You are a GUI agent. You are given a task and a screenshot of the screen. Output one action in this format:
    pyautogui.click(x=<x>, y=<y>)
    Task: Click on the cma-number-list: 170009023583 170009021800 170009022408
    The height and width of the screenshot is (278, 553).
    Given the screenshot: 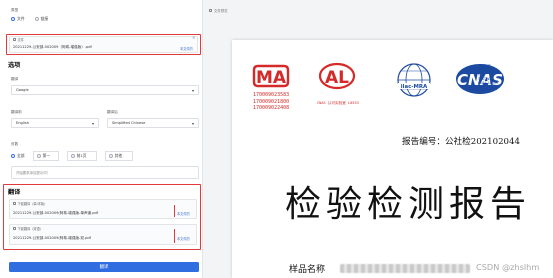 What is the action you would take?
    pyautogui.click(x=271, y=102)
    